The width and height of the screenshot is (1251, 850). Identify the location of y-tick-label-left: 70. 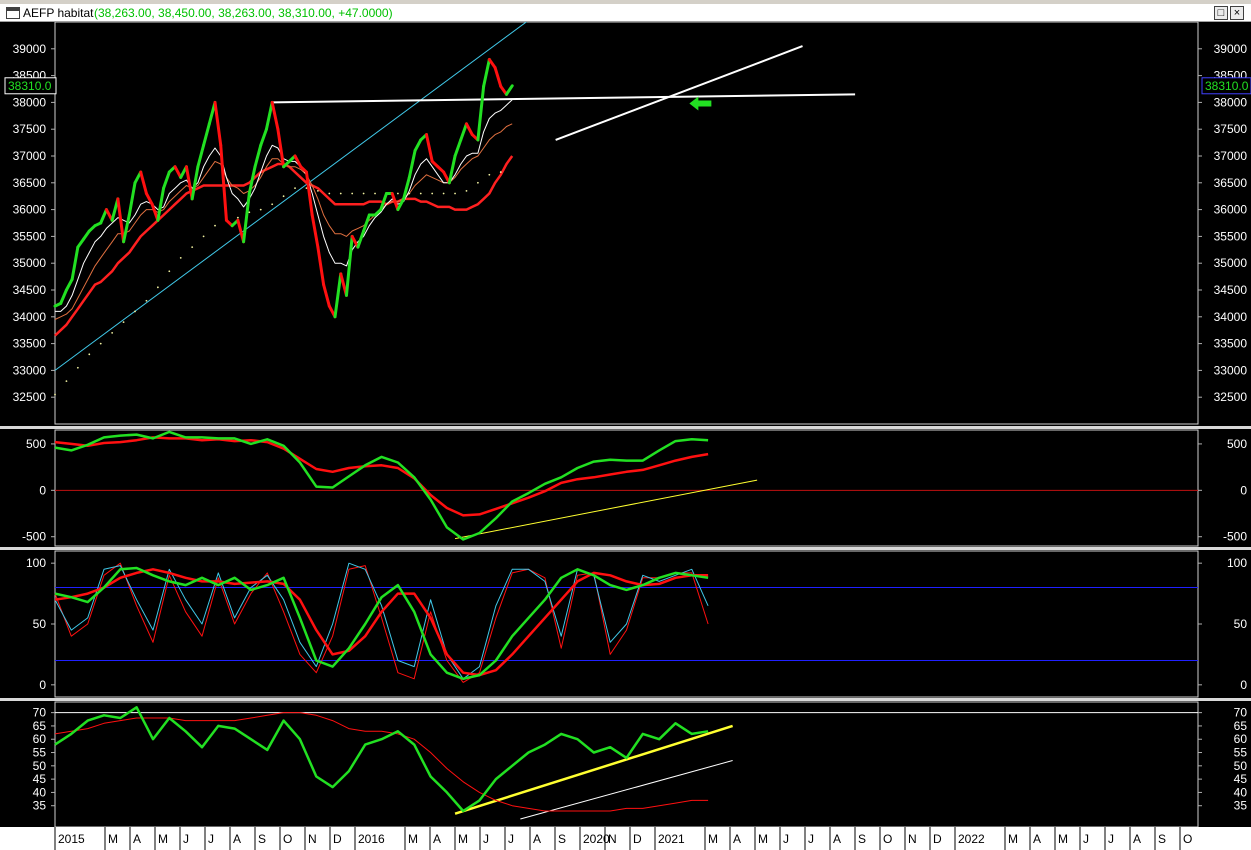
(40, 713).